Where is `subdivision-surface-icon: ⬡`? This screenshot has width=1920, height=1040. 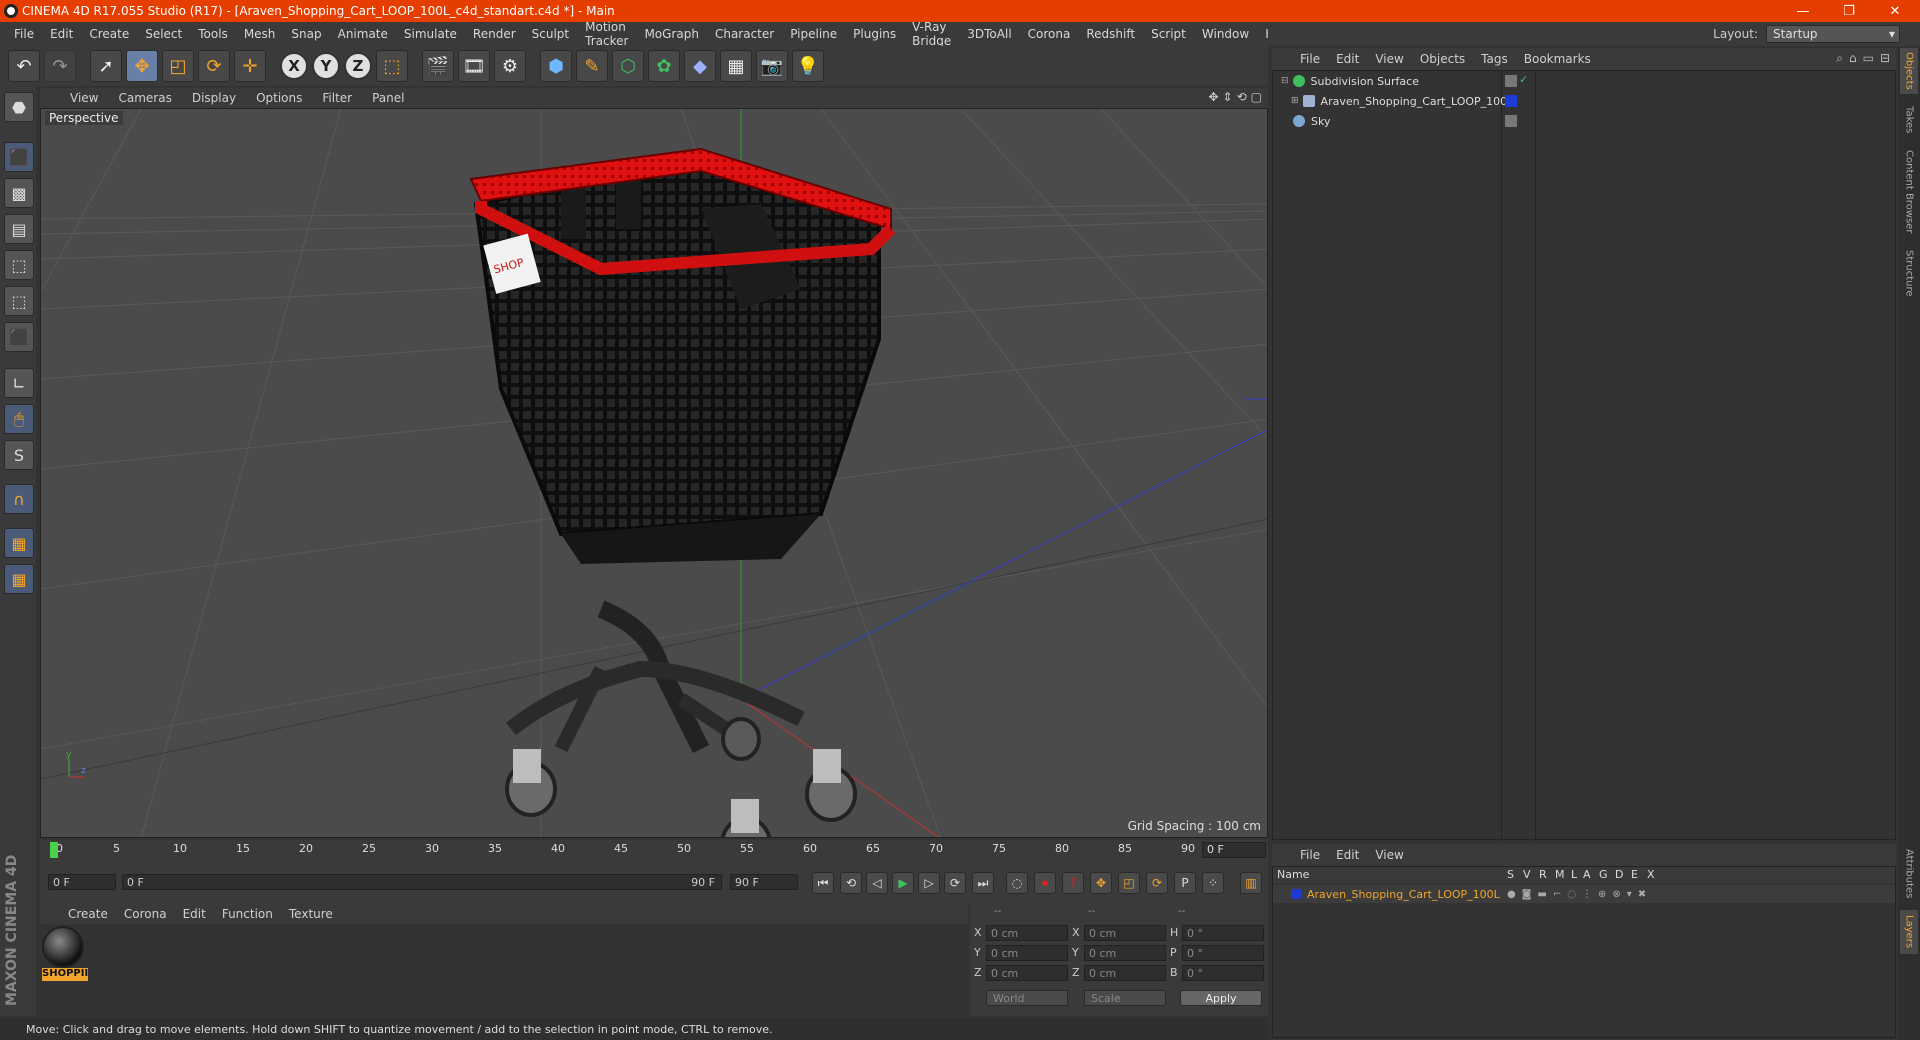 subdivision-surface-icon: ⬡ is located at coordinates (628, 66).